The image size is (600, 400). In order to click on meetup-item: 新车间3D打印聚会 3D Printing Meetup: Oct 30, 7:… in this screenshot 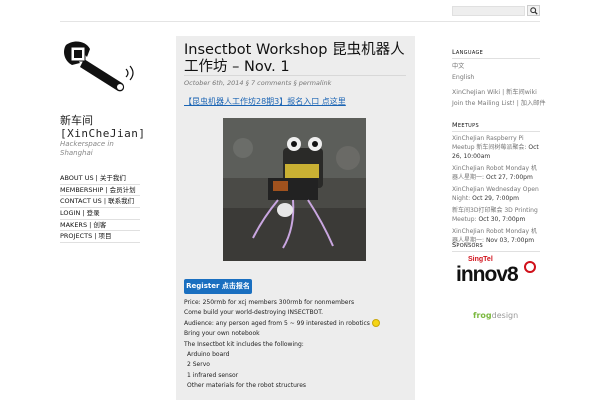, I will do `click(497, 215)`.